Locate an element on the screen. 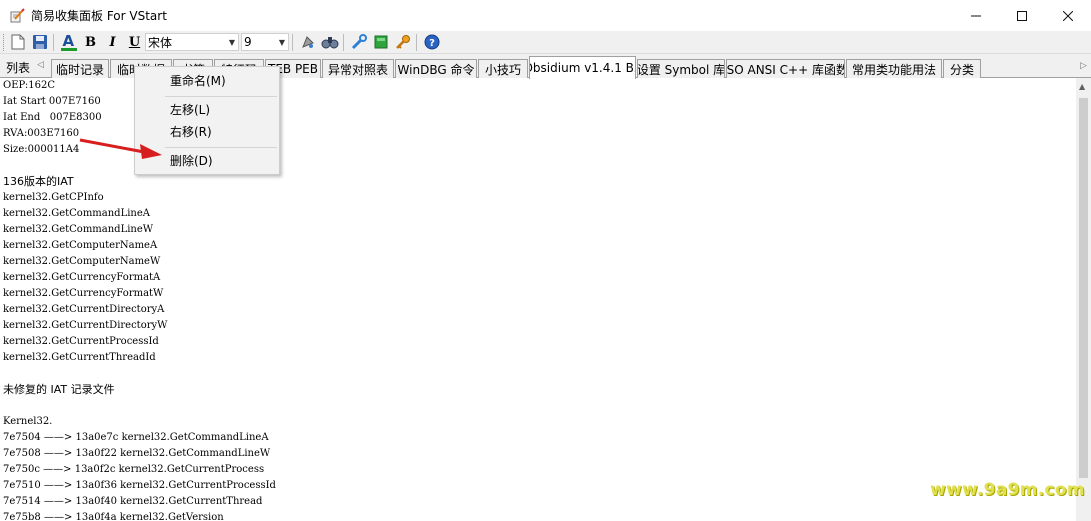 The image size is (1091, 521). tab-symbol-settings: 设置 Symbol 库 is located at coordinates (681, 68).